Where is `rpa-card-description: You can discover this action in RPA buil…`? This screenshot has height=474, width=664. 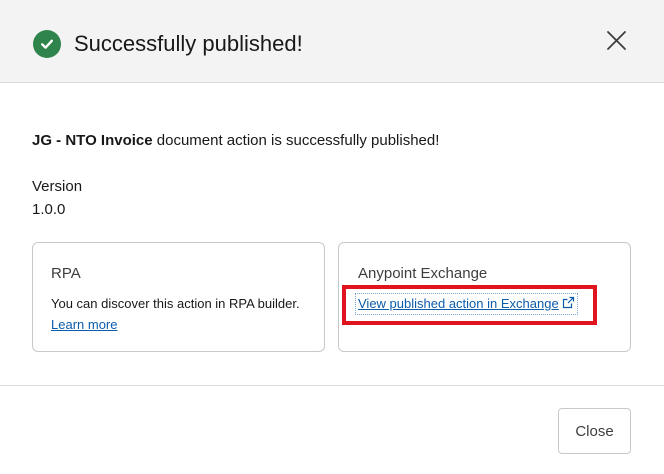 rpa-card-description: You can discover this action in RPA buil… is located at coordinates (175, 303).